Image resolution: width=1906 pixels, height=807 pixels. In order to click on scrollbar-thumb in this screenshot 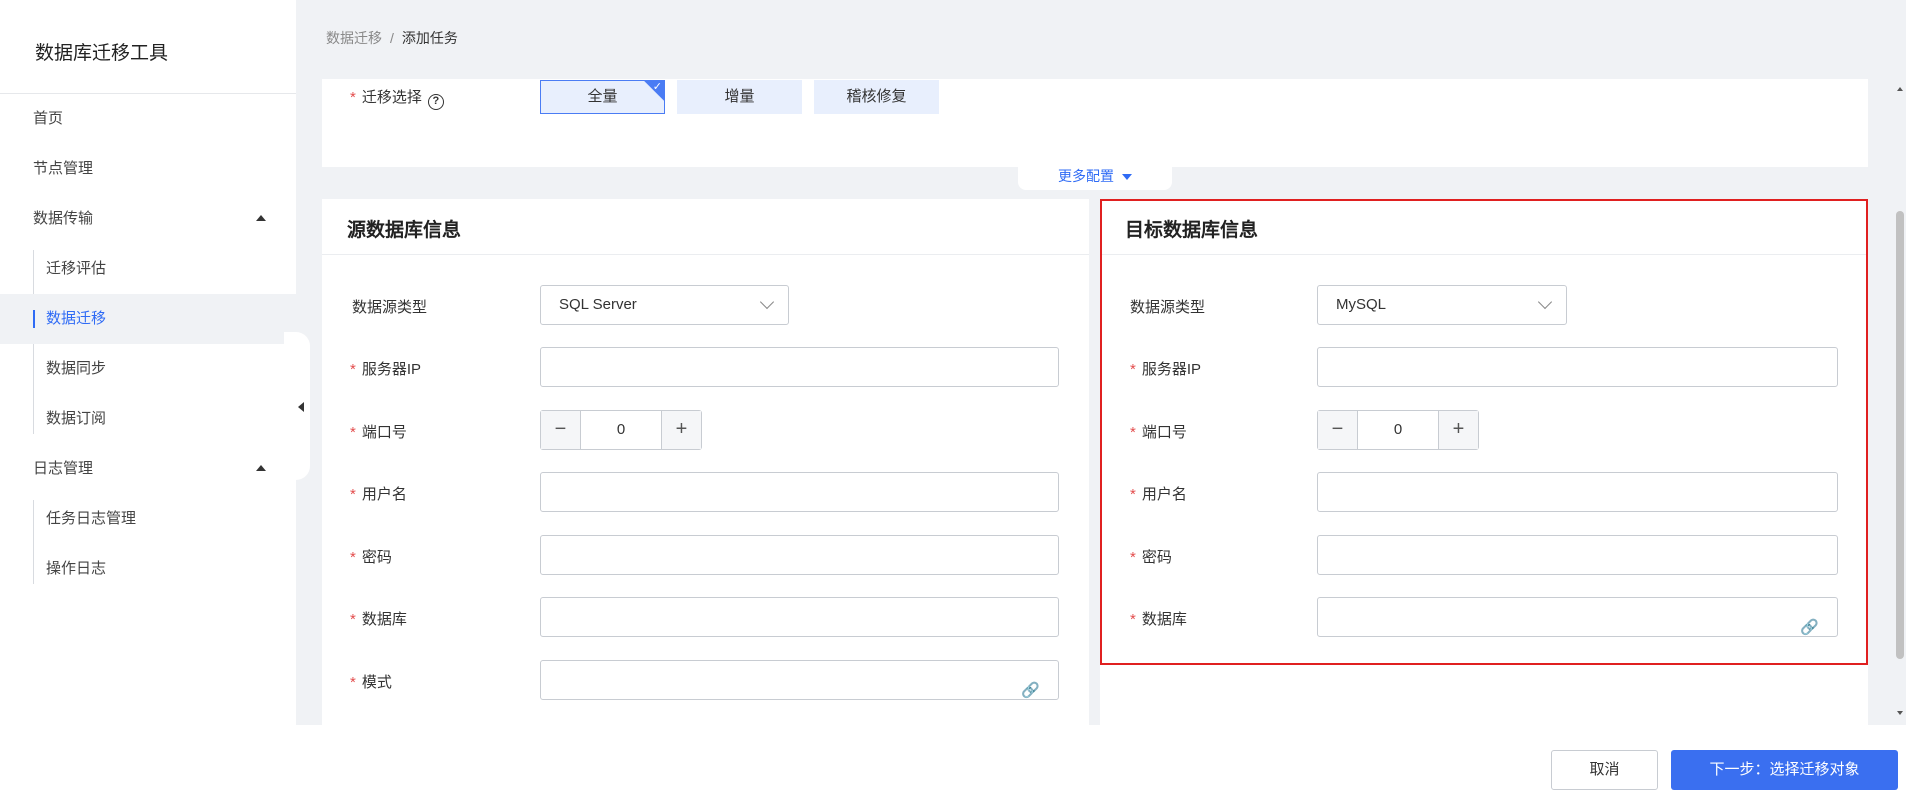, I will do `click(1900, 435)`.